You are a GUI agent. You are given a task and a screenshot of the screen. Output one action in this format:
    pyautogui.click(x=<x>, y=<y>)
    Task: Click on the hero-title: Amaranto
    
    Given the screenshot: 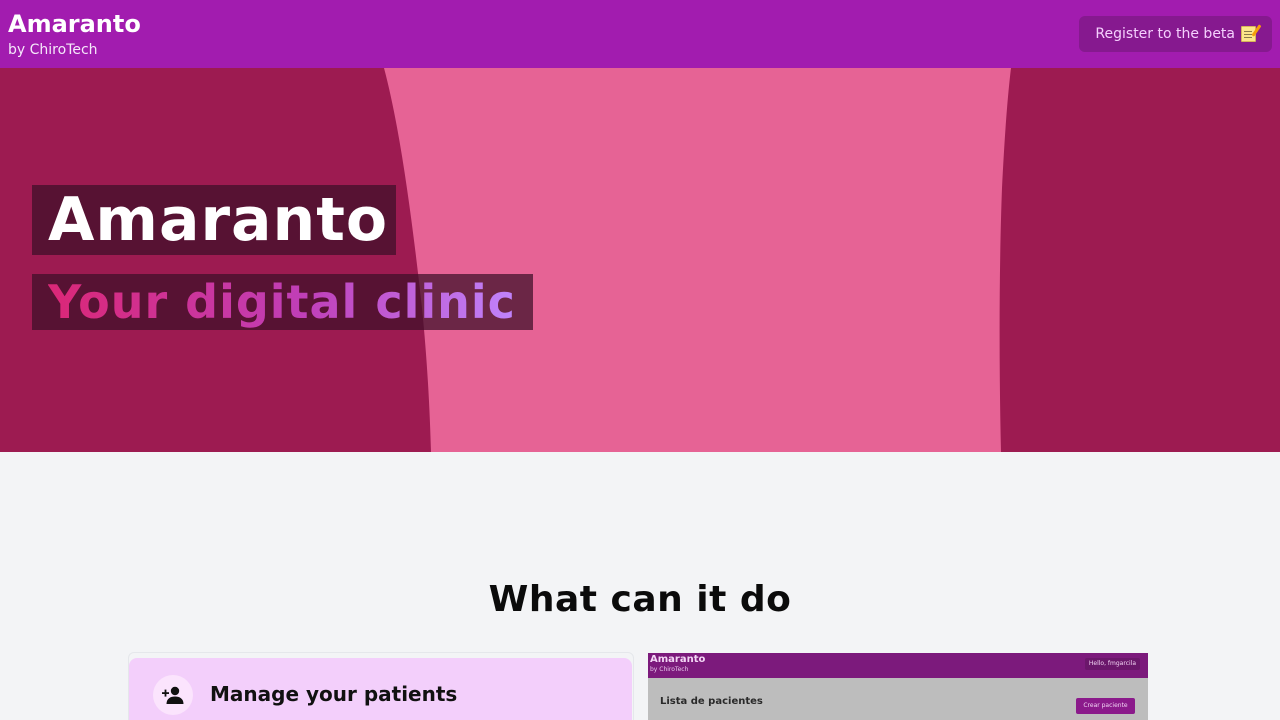 What is the action you would take?
    pyautogui.click(x=218, y=220)
    